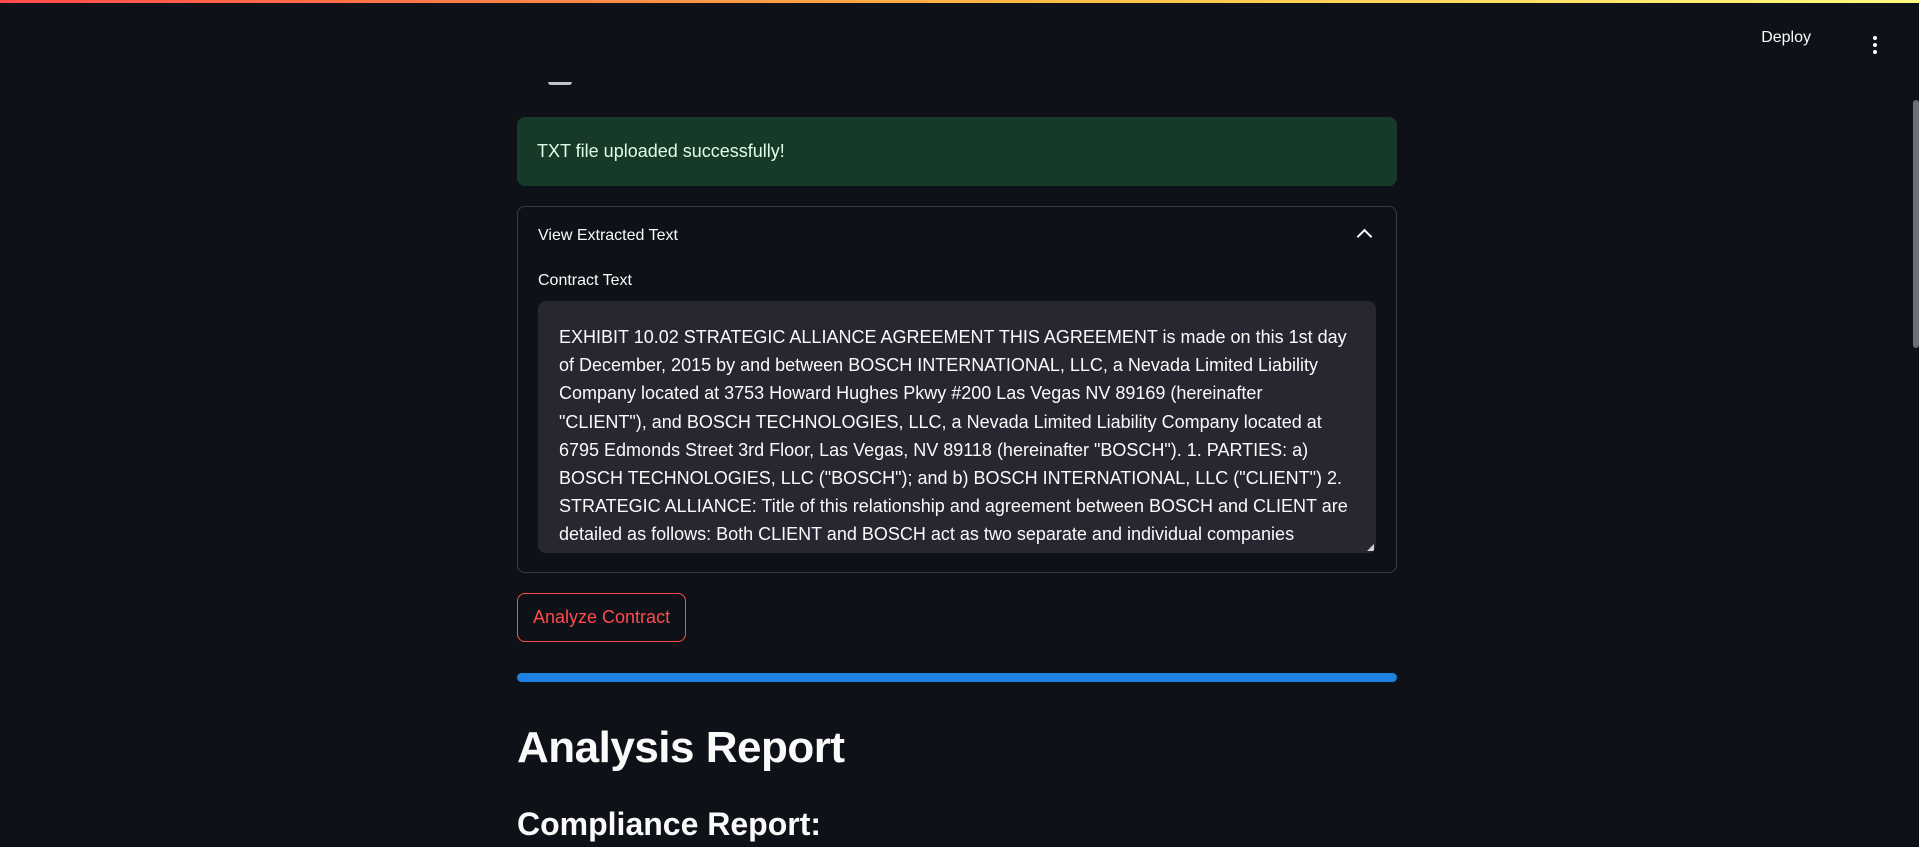 This screenshot has height=847, width=1919. Describe the element at coordinates (957, 151) in the screenshot. I see `success-alert: TXT file uploaded successfully!` at that location.